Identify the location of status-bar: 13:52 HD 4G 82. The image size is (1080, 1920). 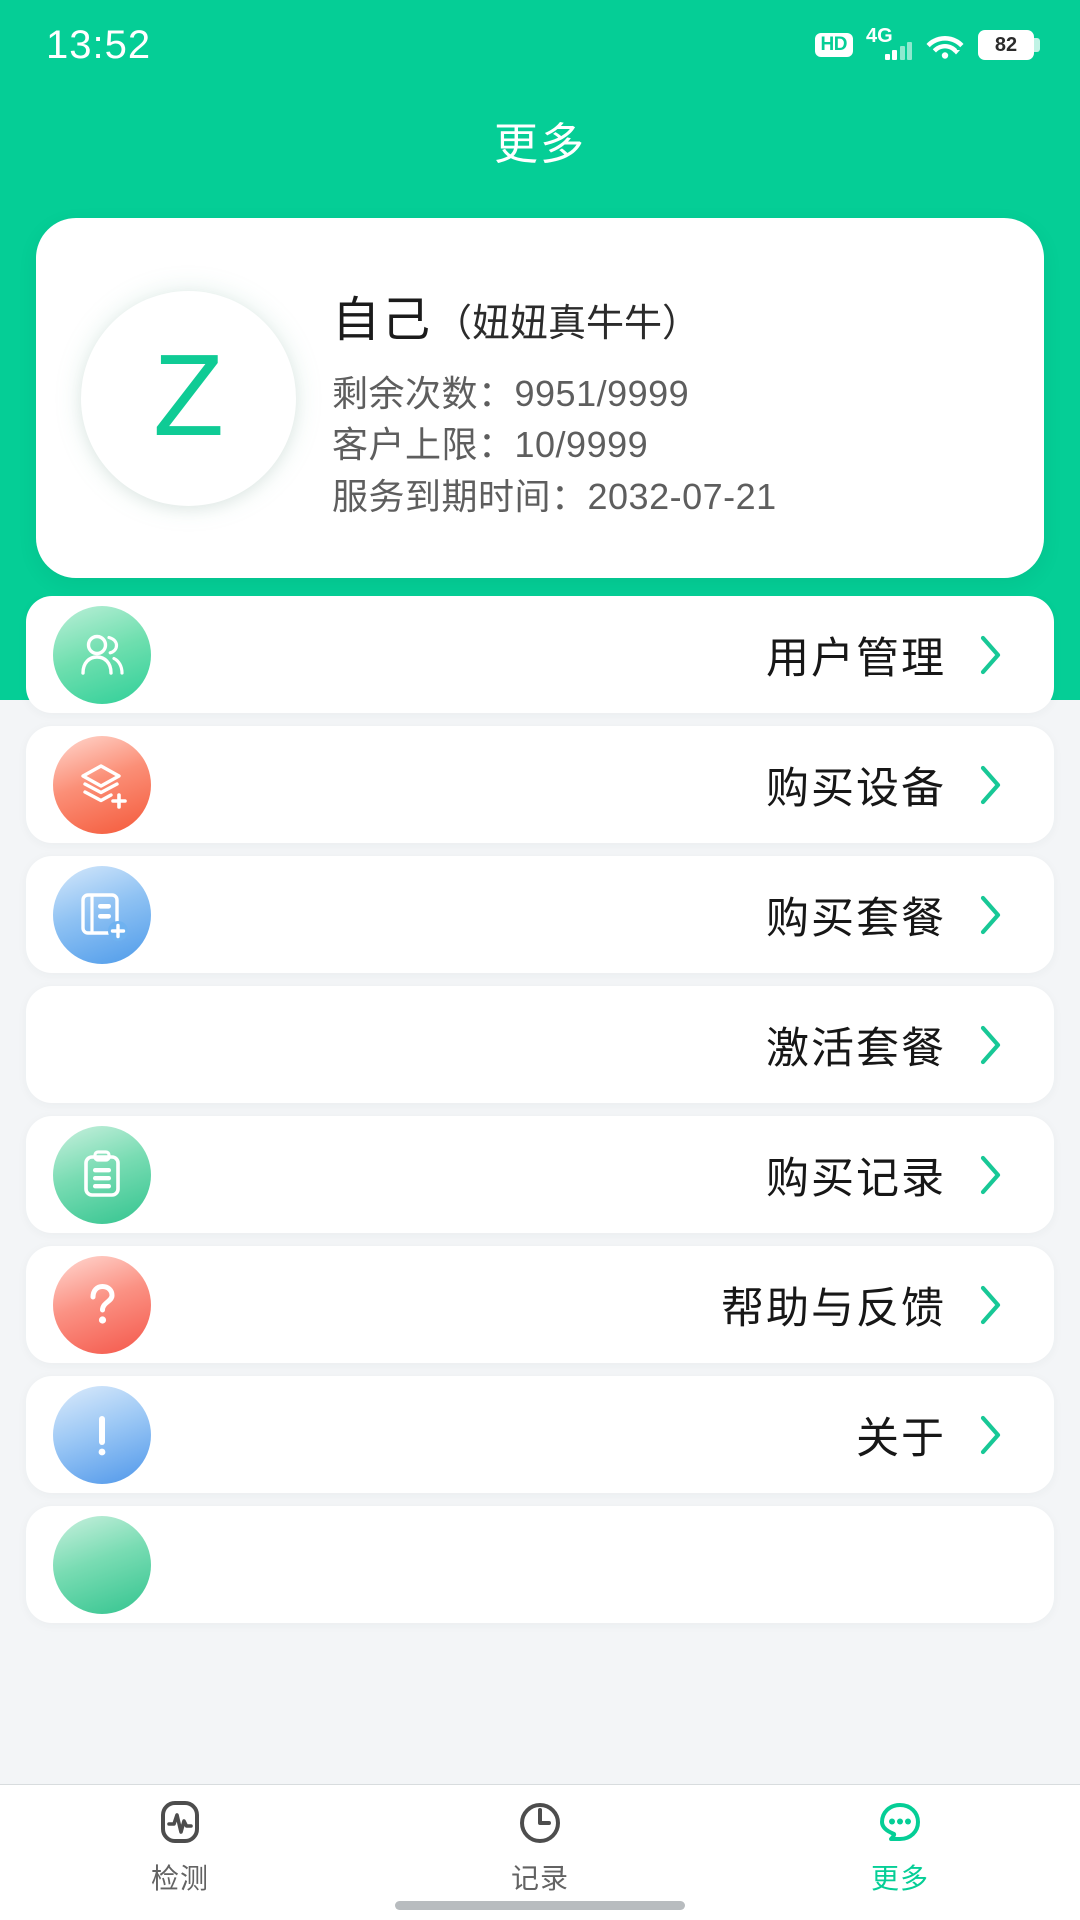
(540, 45).